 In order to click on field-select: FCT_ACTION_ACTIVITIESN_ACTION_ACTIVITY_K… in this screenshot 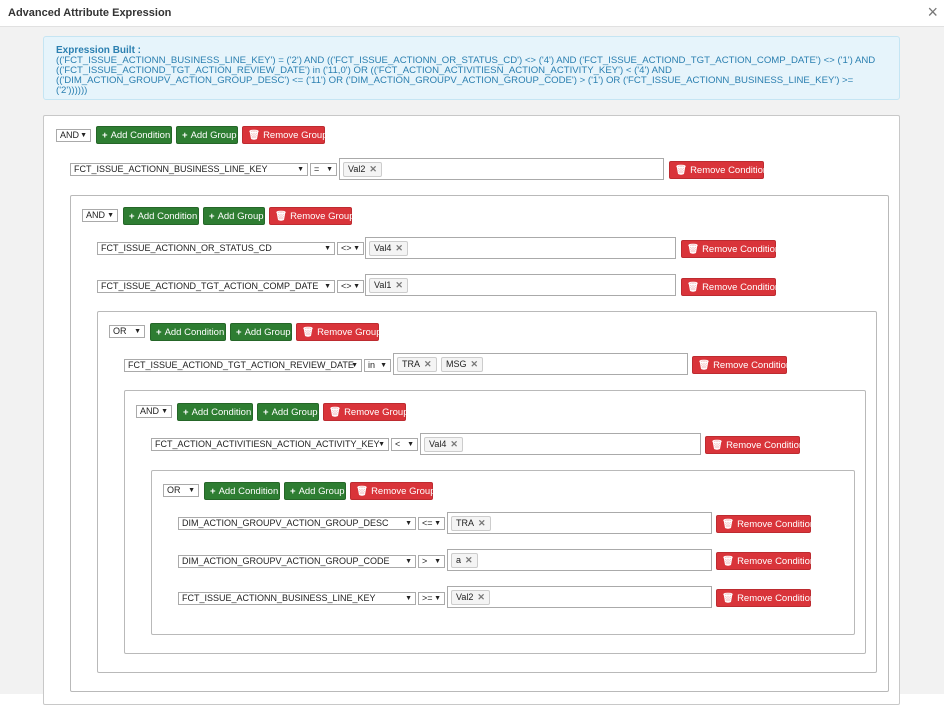, I will do `click(270, 444)`.